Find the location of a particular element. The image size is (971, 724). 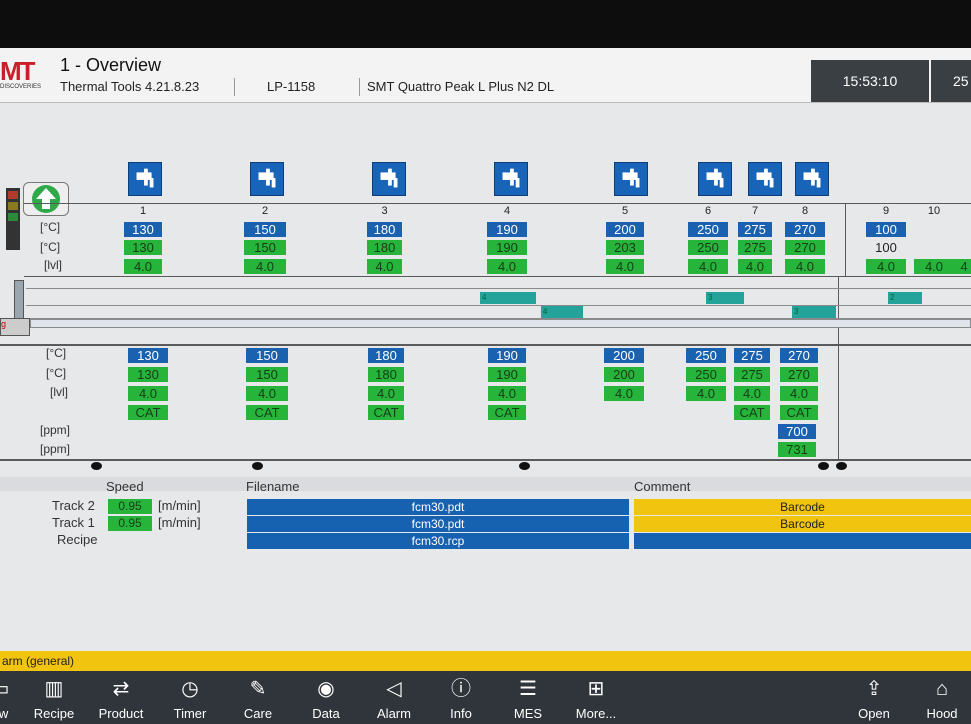

nav-recipe-button: ▥ Recipe is located at coordinates (54, 697).